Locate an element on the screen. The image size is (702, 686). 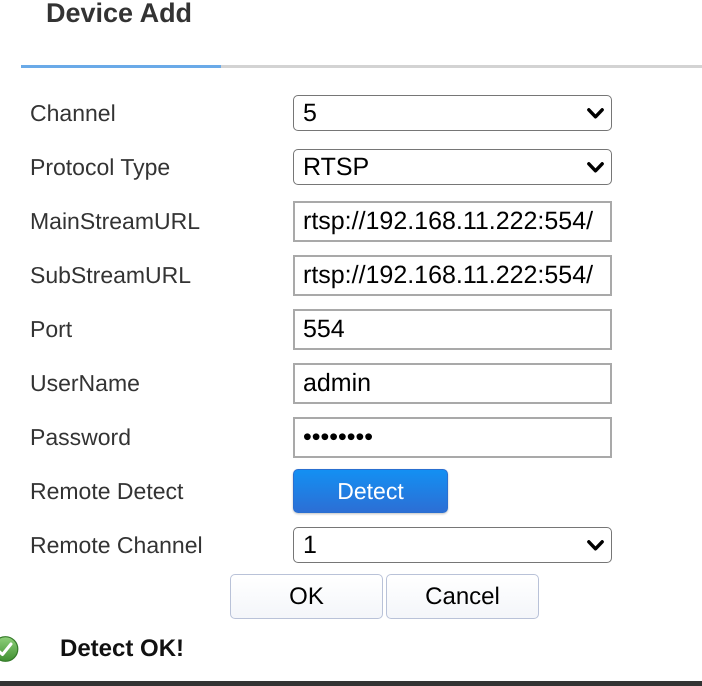
dropdown: RTSP is located at coordinates (452, 167).